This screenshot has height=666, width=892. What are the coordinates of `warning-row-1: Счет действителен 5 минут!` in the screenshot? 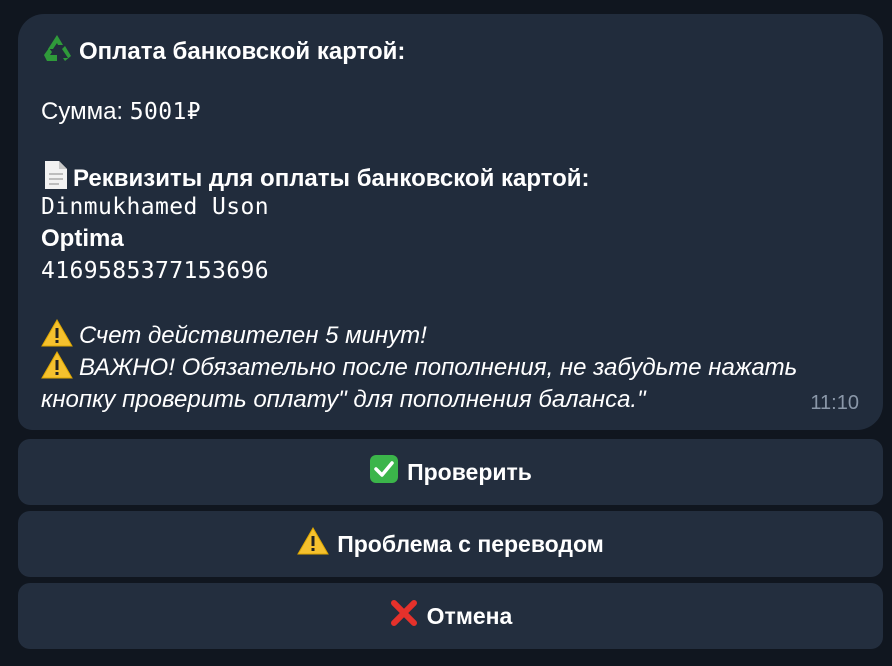 It's located at (234, 336).